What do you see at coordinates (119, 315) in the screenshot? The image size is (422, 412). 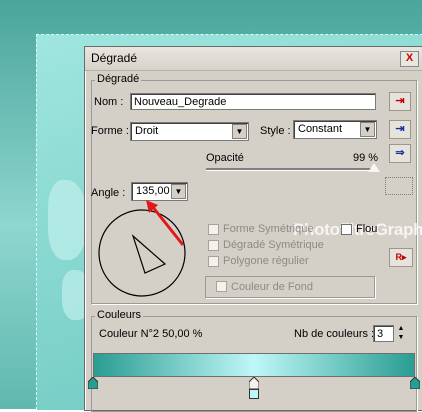 I see `couleurs-legend: Couleurs` at bounding box center [119, 315].